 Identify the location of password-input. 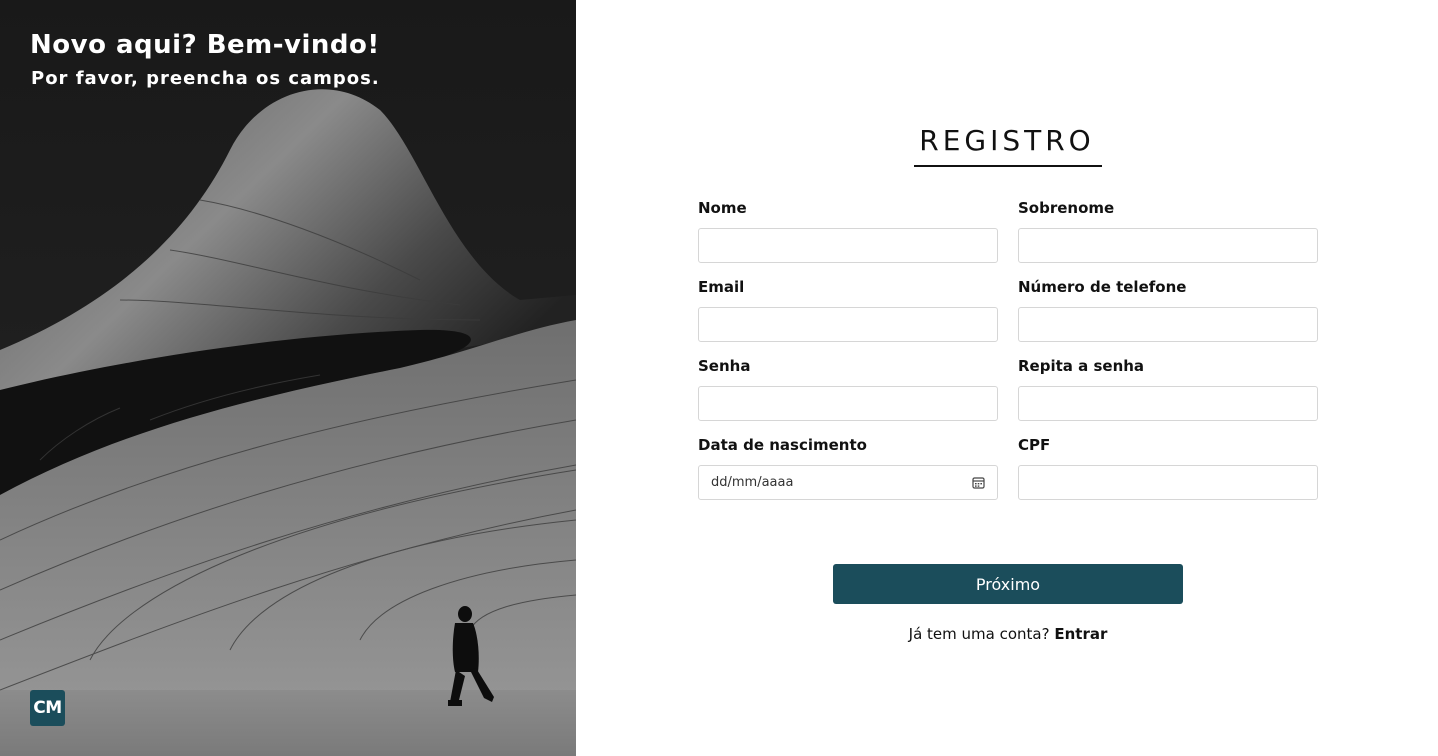
(848, 403).